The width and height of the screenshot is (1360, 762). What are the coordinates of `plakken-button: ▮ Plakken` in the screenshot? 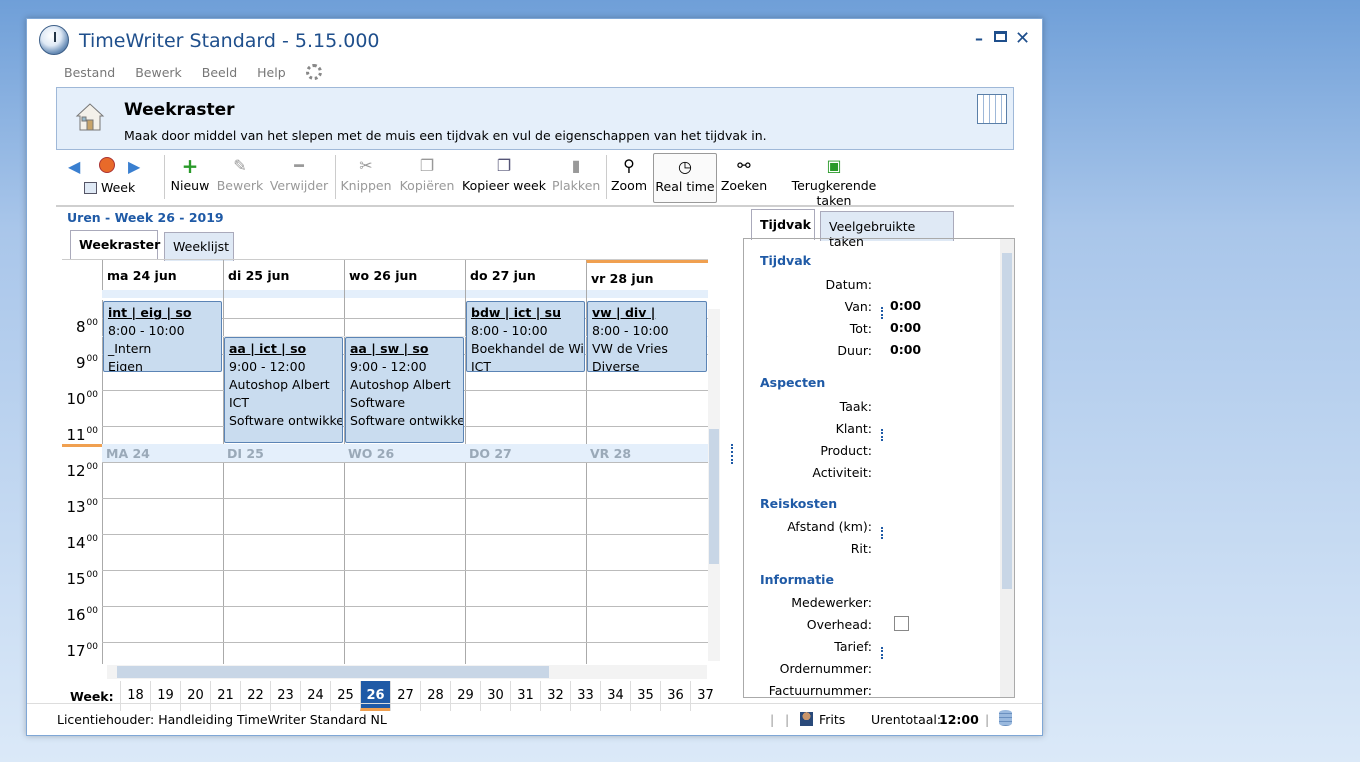 It's located at (576, 178).